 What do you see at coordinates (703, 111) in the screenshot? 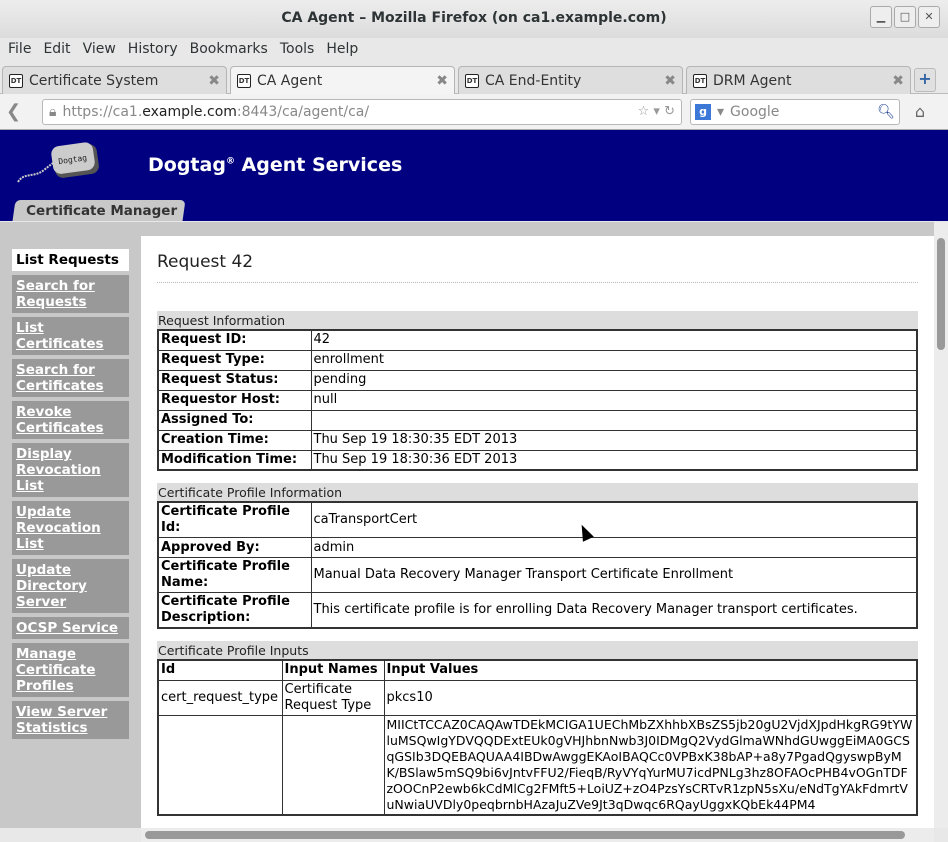
I see `google-icon: g` at bounding box center [703, 111].